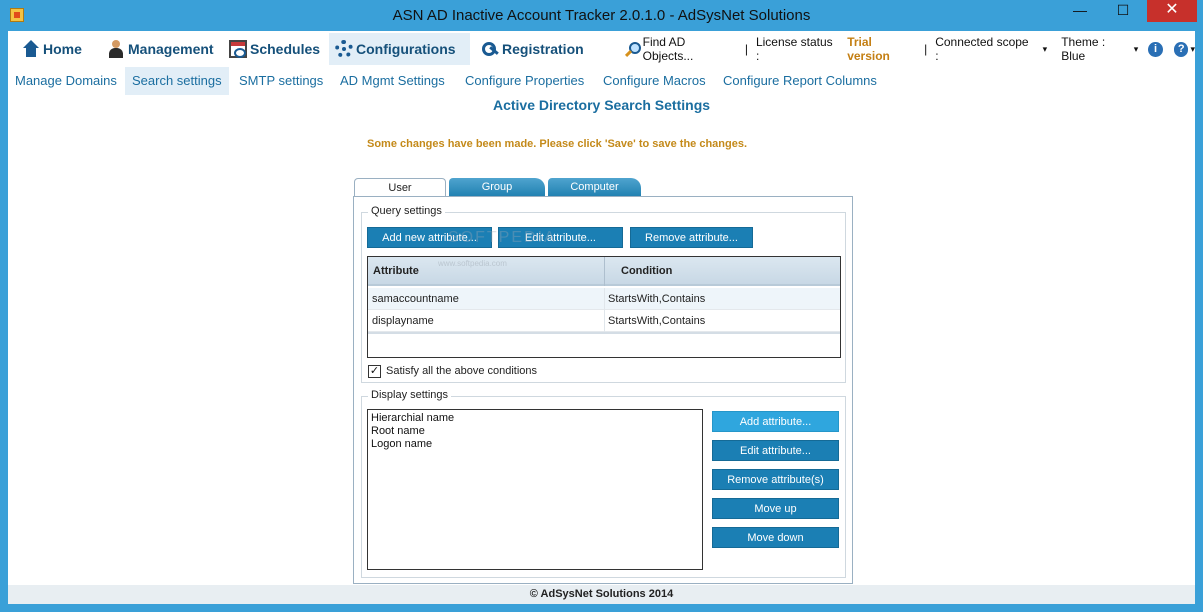 The image size is (1203, 612). What do you see at coordinates (461, 371) in the screenshot?
I see `satisfy-all-label: Satisfy all the above conditions` at bounding box center [461, 371].